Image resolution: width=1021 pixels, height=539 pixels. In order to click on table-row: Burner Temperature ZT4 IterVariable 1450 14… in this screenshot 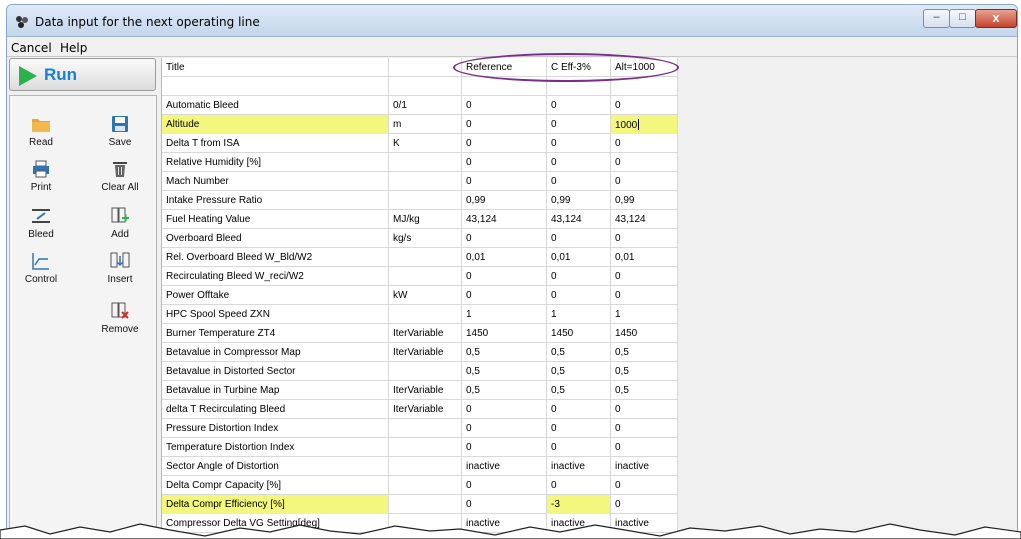, I will do `click(420, 333)`.